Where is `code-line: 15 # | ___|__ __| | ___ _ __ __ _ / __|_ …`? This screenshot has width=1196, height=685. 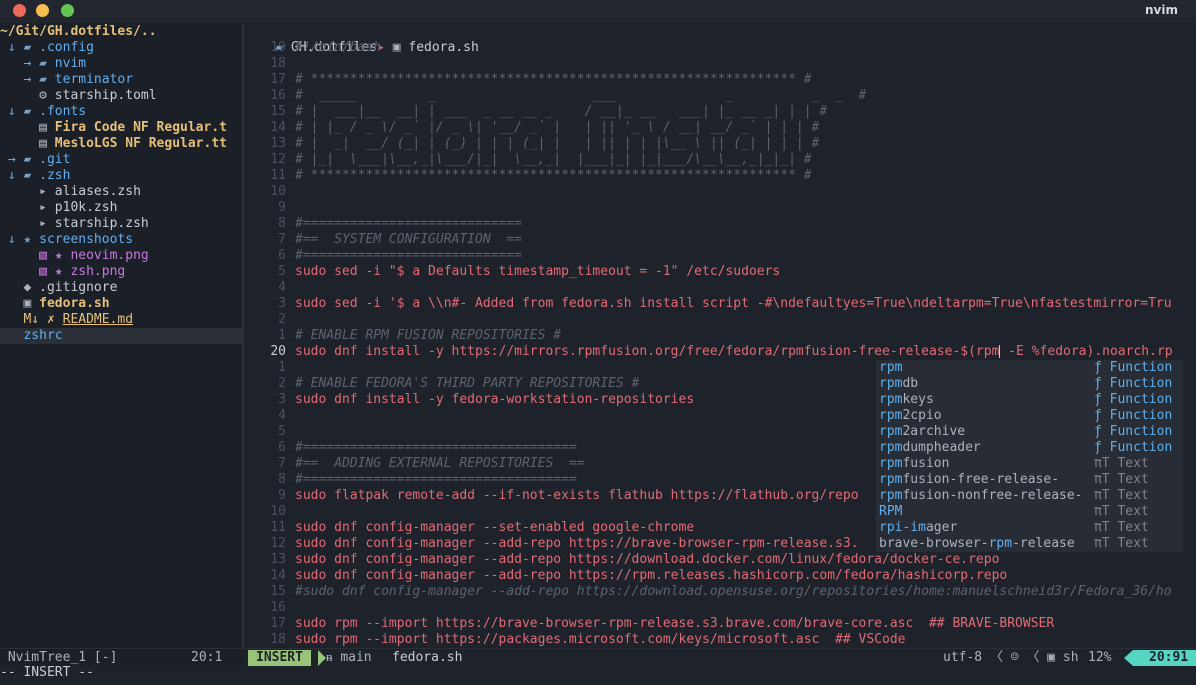 code-line: 15 # | ___|__ __| | ___ _ __ __ _ / __|_ … is located at coordinates (720, 112).